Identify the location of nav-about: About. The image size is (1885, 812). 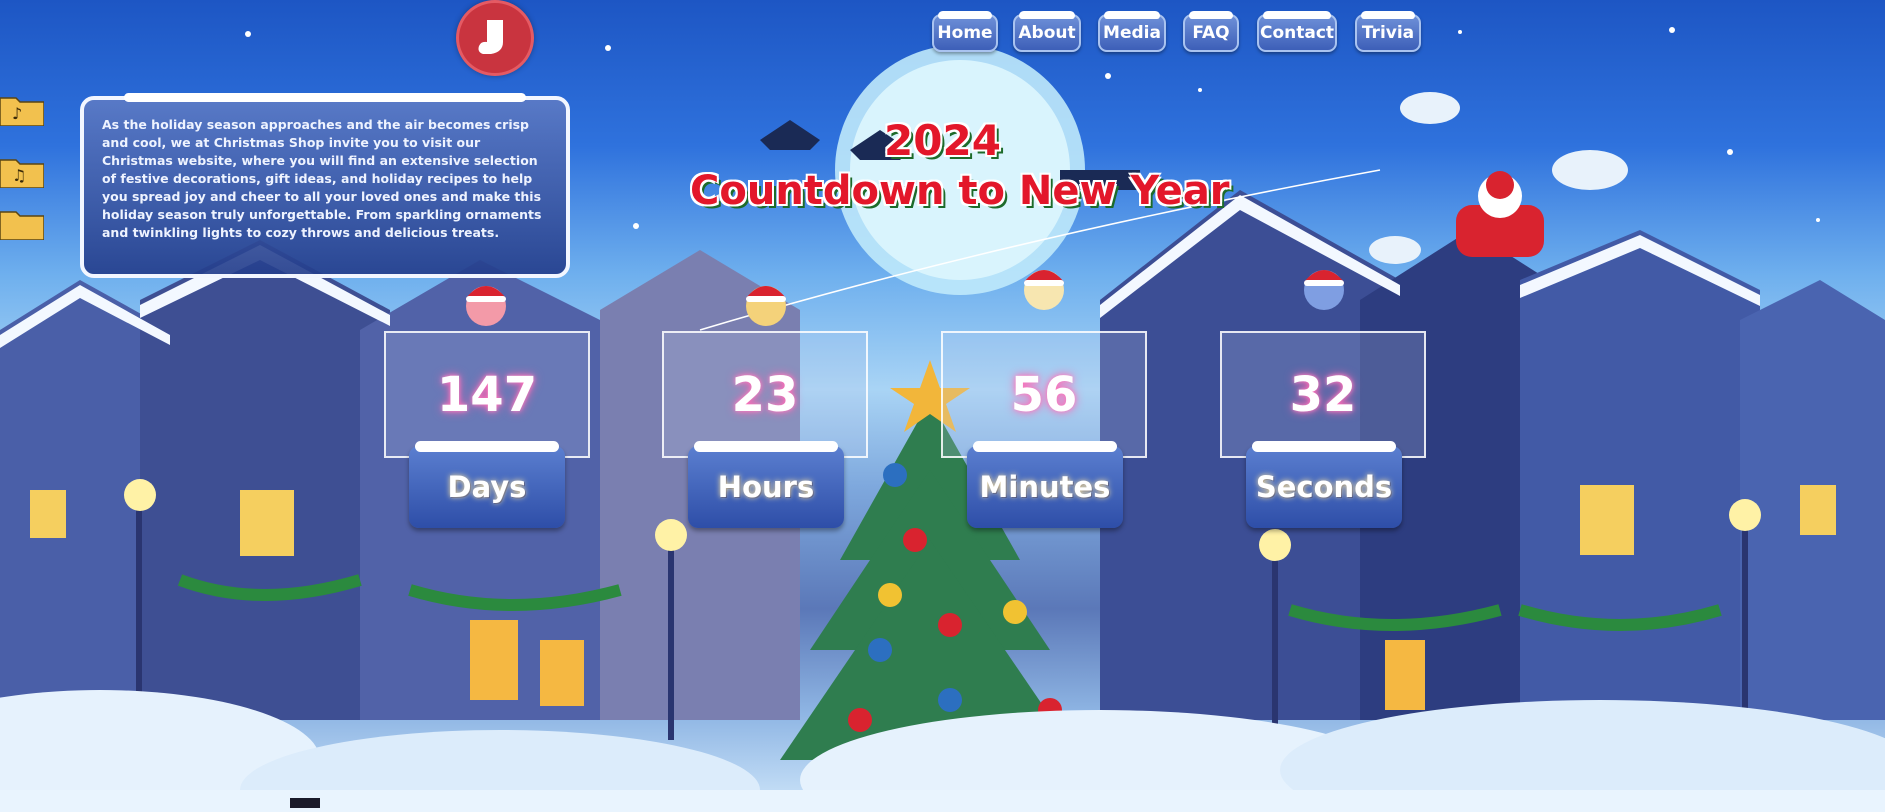
(1047, 31).